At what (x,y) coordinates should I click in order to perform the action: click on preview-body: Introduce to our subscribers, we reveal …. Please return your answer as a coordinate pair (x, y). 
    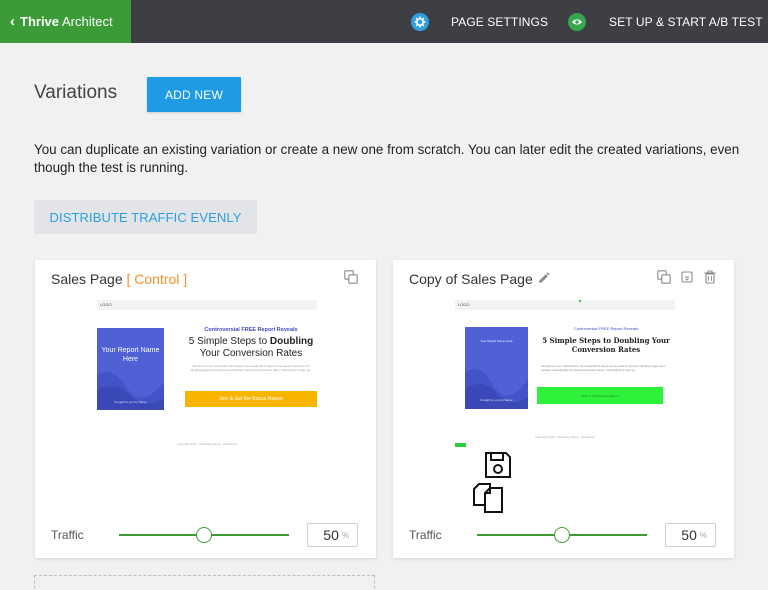
    Looking at the image, I should click on (603, 368).